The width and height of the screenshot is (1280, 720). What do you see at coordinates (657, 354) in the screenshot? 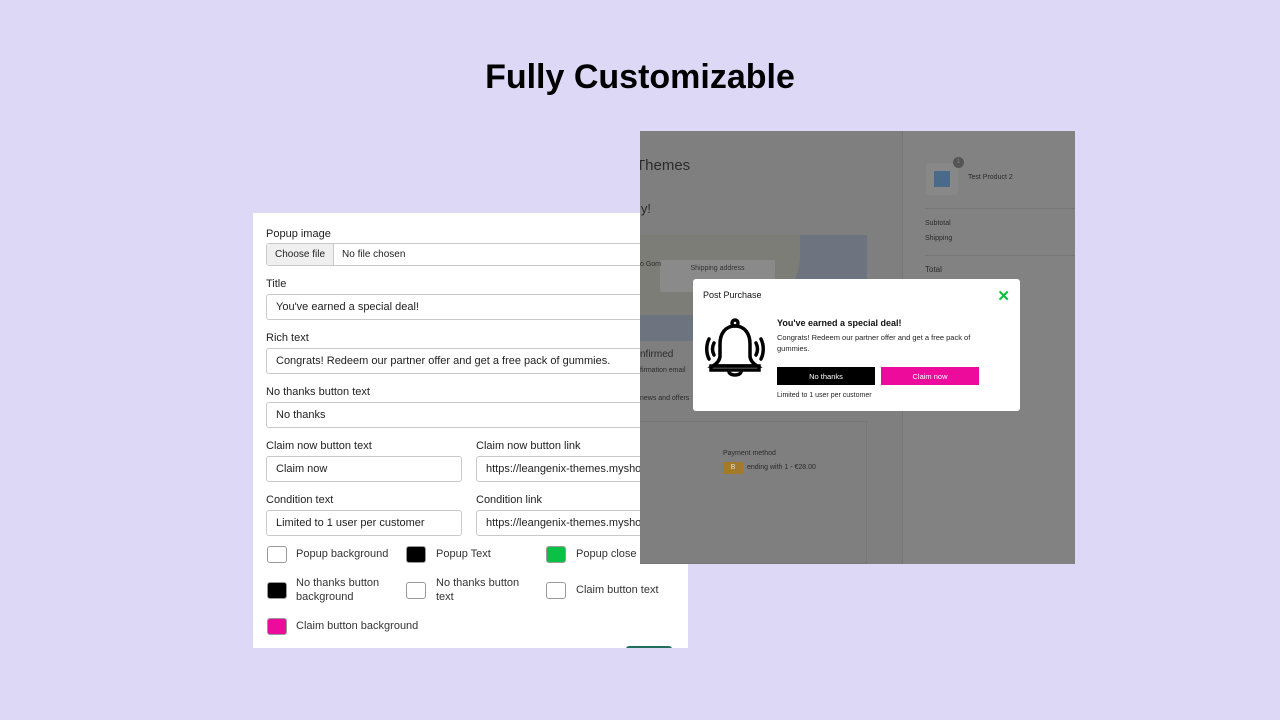
I see `confirmed-heading: nfirmed` at bounding box center [657, 354].